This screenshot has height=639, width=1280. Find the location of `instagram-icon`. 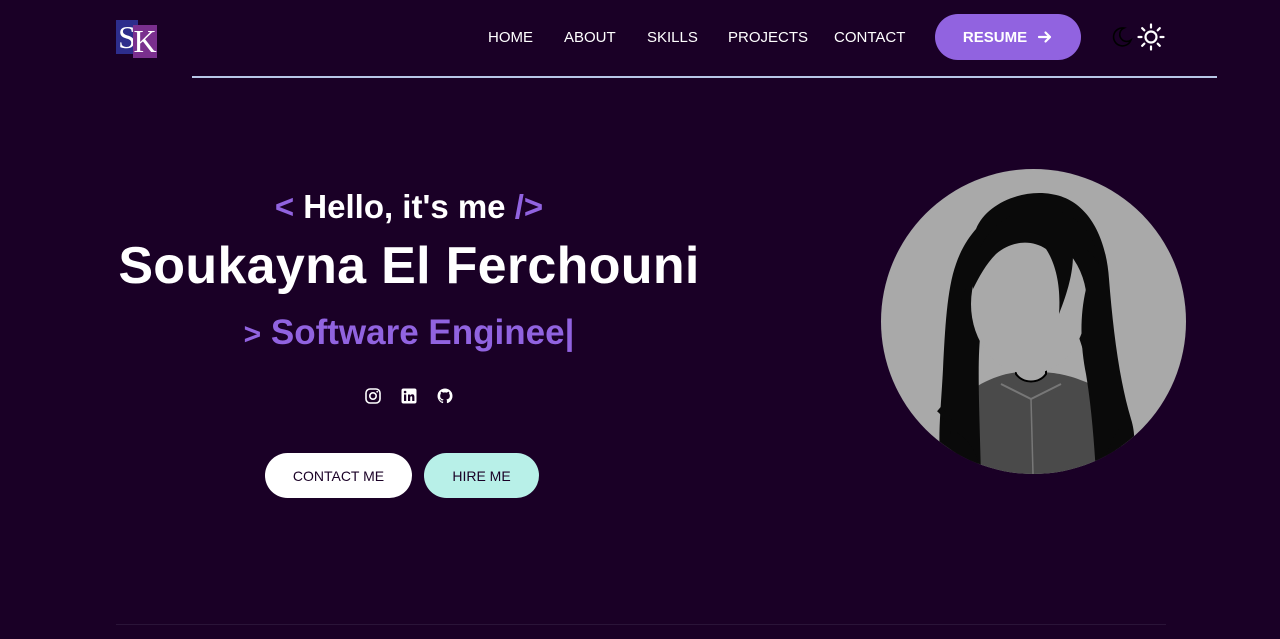

instagram-icon is located at coordinates (373, 396).